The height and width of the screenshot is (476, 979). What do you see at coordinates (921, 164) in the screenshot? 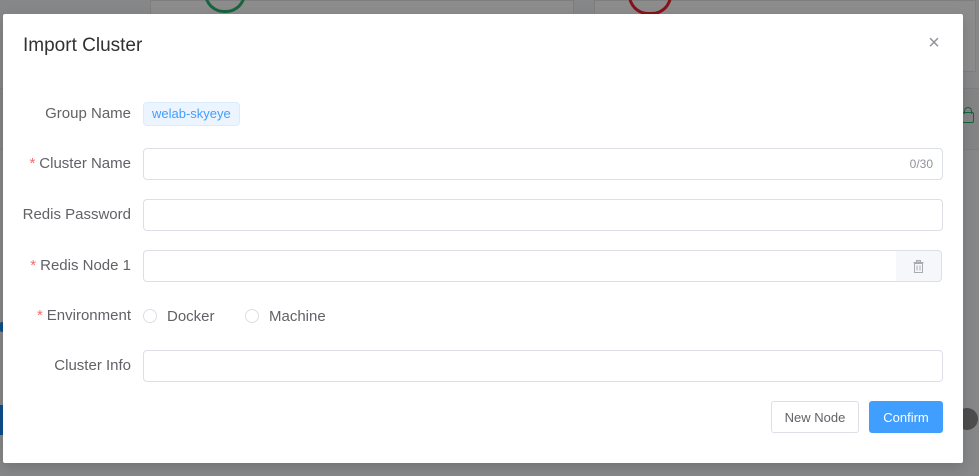
I see `cluster-name-counter: 0/30` at bounding box center [921, 164].